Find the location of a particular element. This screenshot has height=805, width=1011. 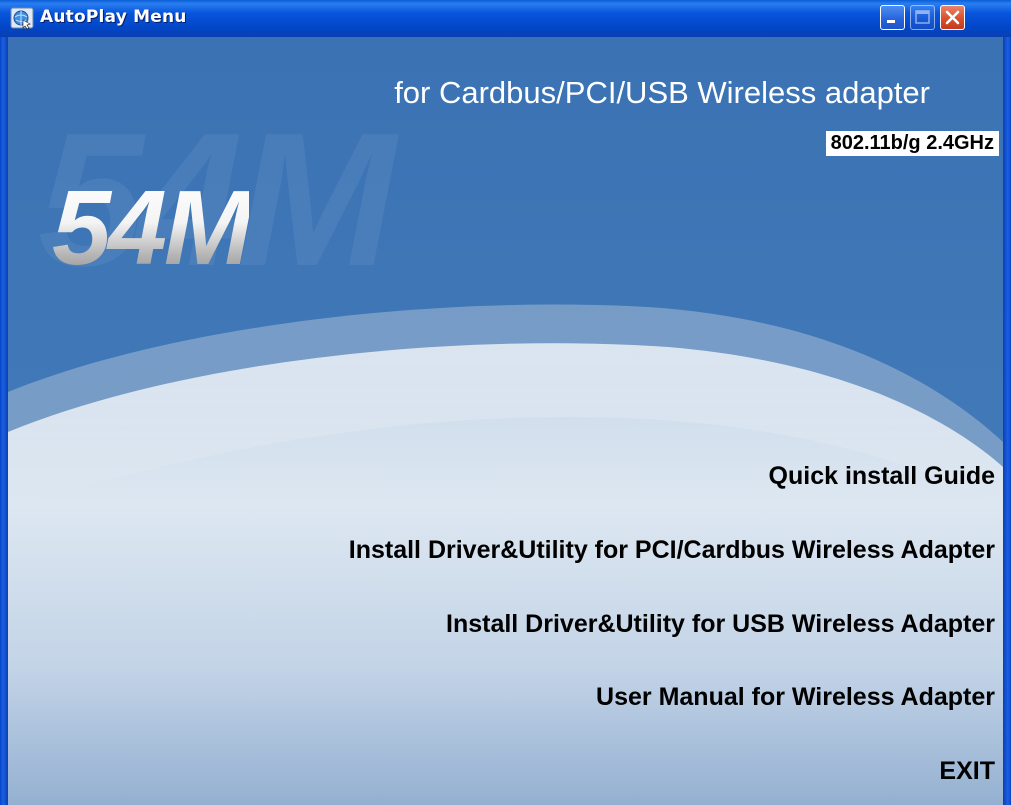

close-button is located at coordinates (952, 17).